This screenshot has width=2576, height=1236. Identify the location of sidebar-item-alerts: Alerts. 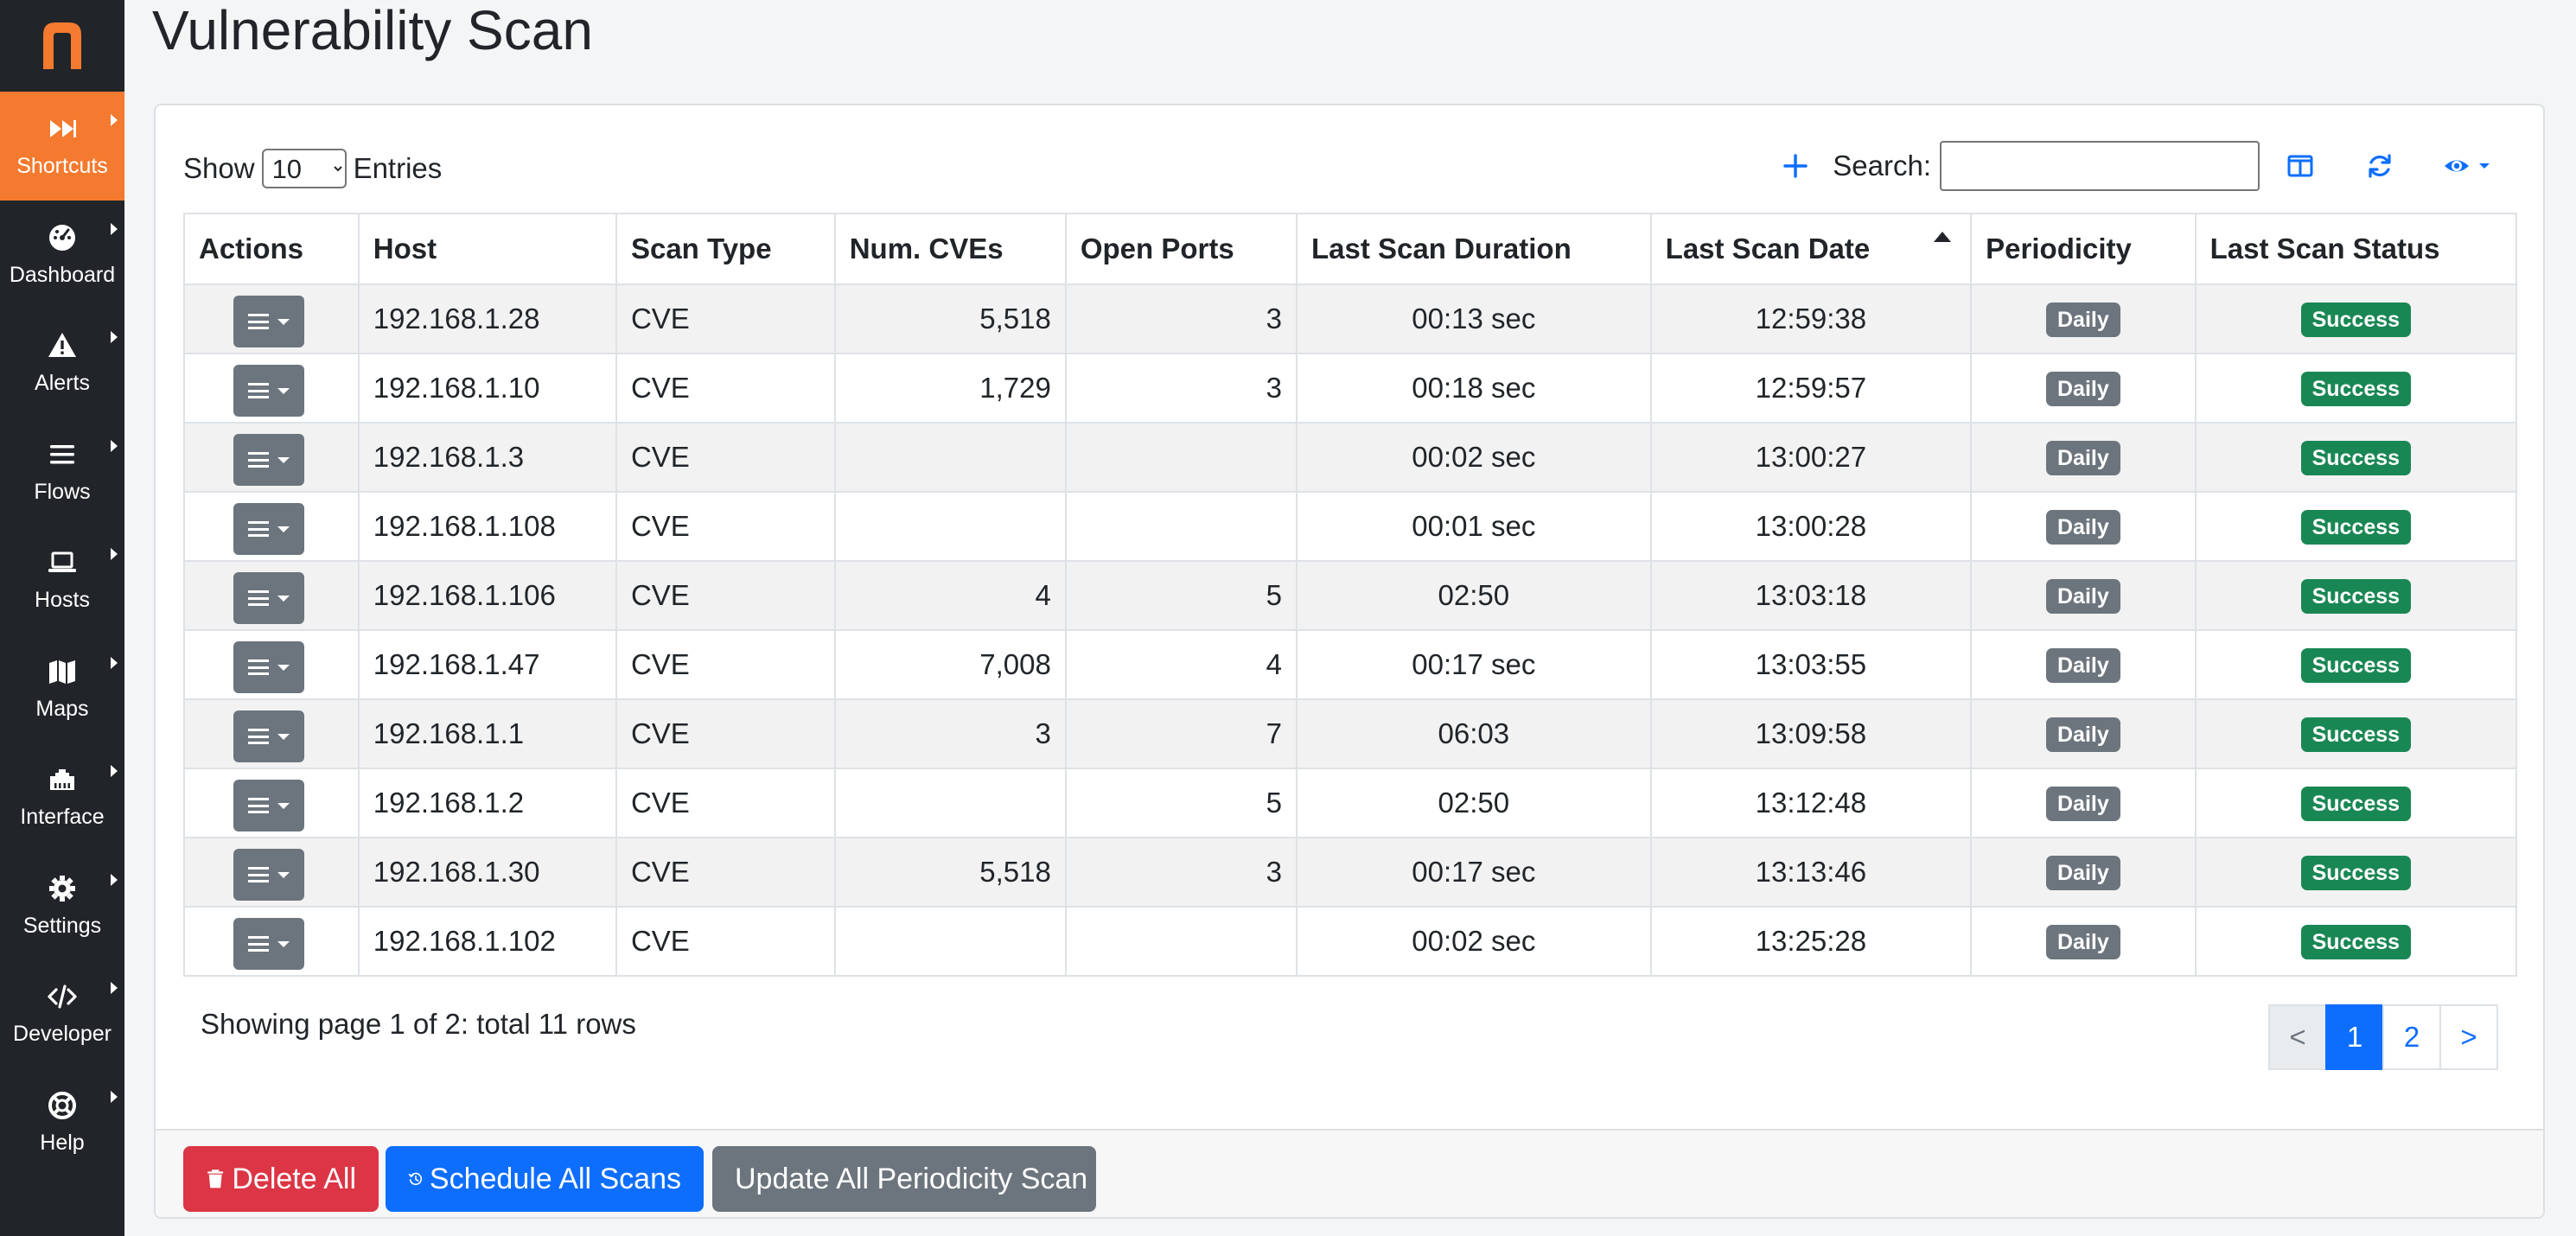
(62, 363).